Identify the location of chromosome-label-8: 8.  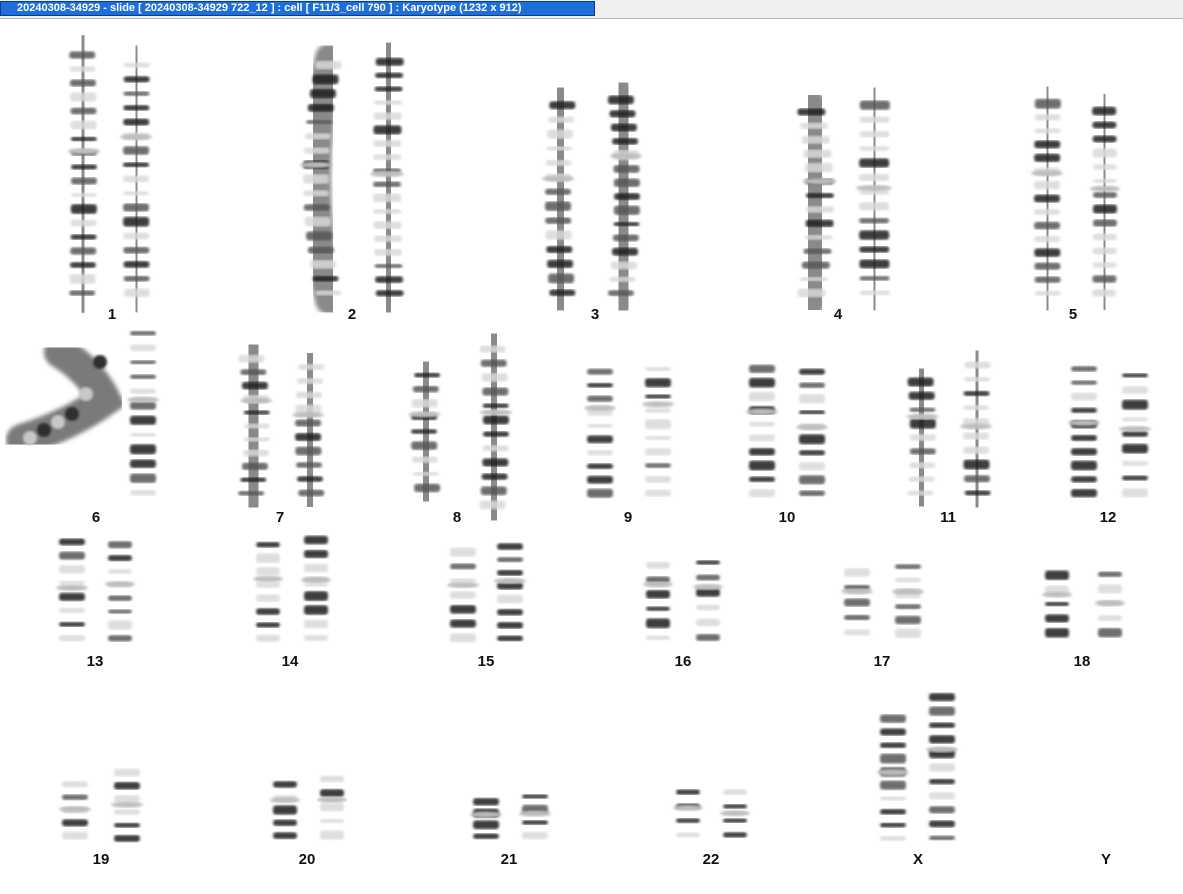
(457, 517).